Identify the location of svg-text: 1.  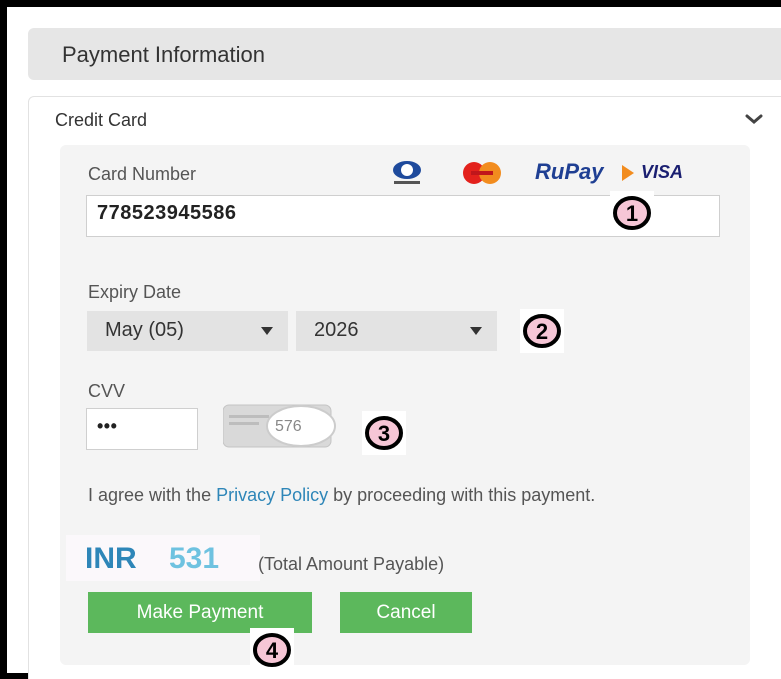
(632, 213).